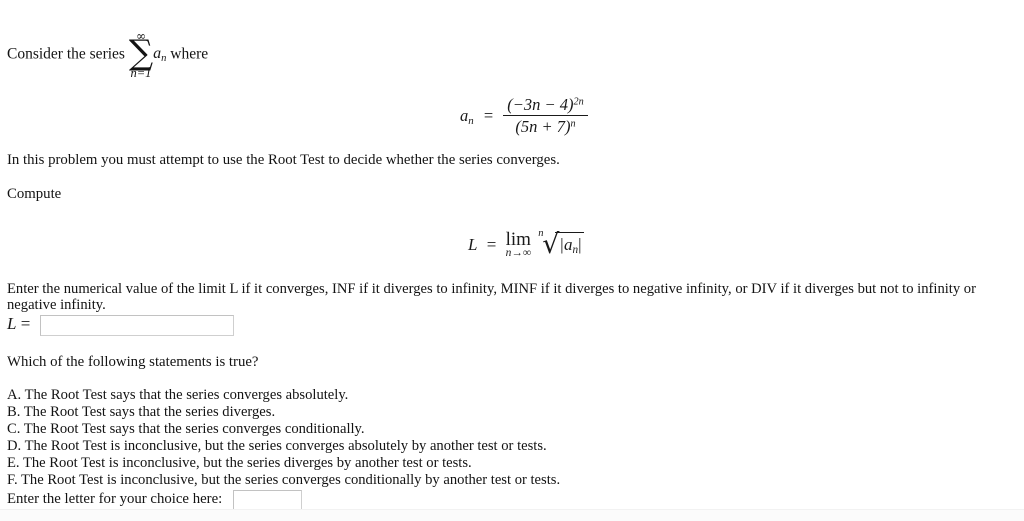  What do you see at coordinates (267, 500) in the screenshot?
I see `letter-choice-input` at bounding box center [267, 500].